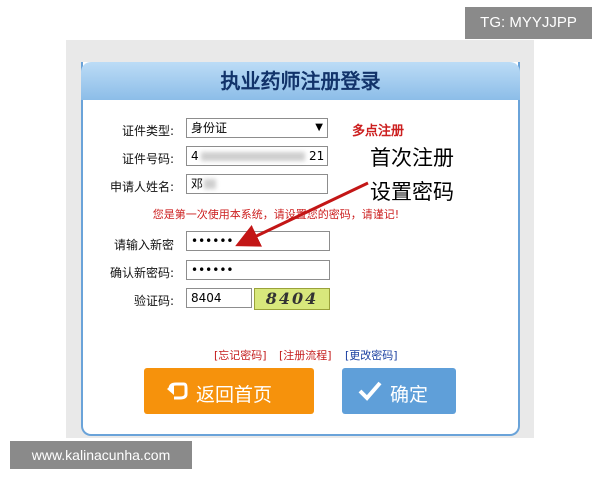 The image size is (600, 480). What do you see at coordinates (209, 128) in the screenshot?
I see `cert-type-value: 身份证` at bounding box center [209, 128].